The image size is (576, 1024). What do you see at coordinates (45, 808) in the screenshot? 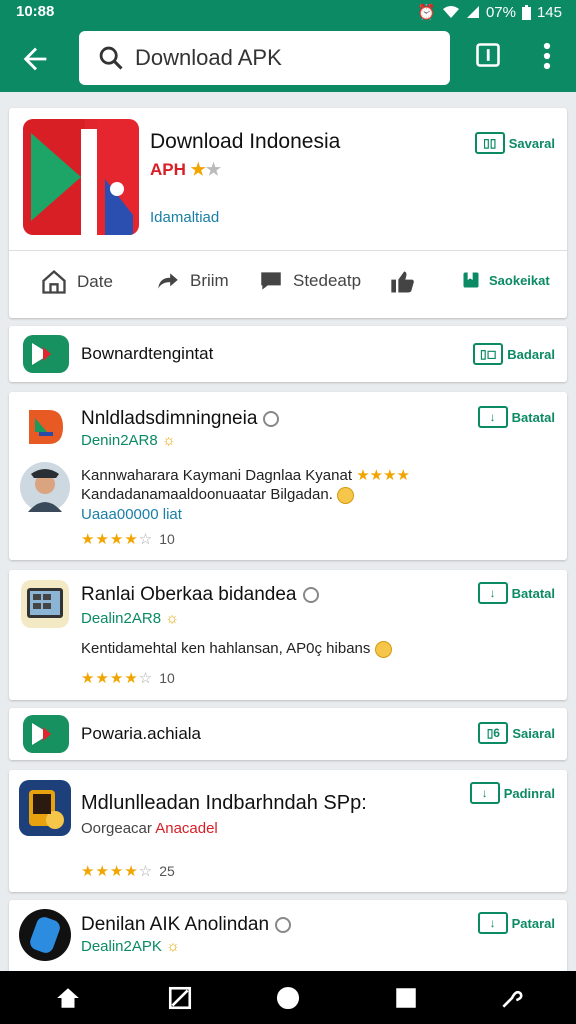
I see `game-app-icon` at bounding box center [45, 808].